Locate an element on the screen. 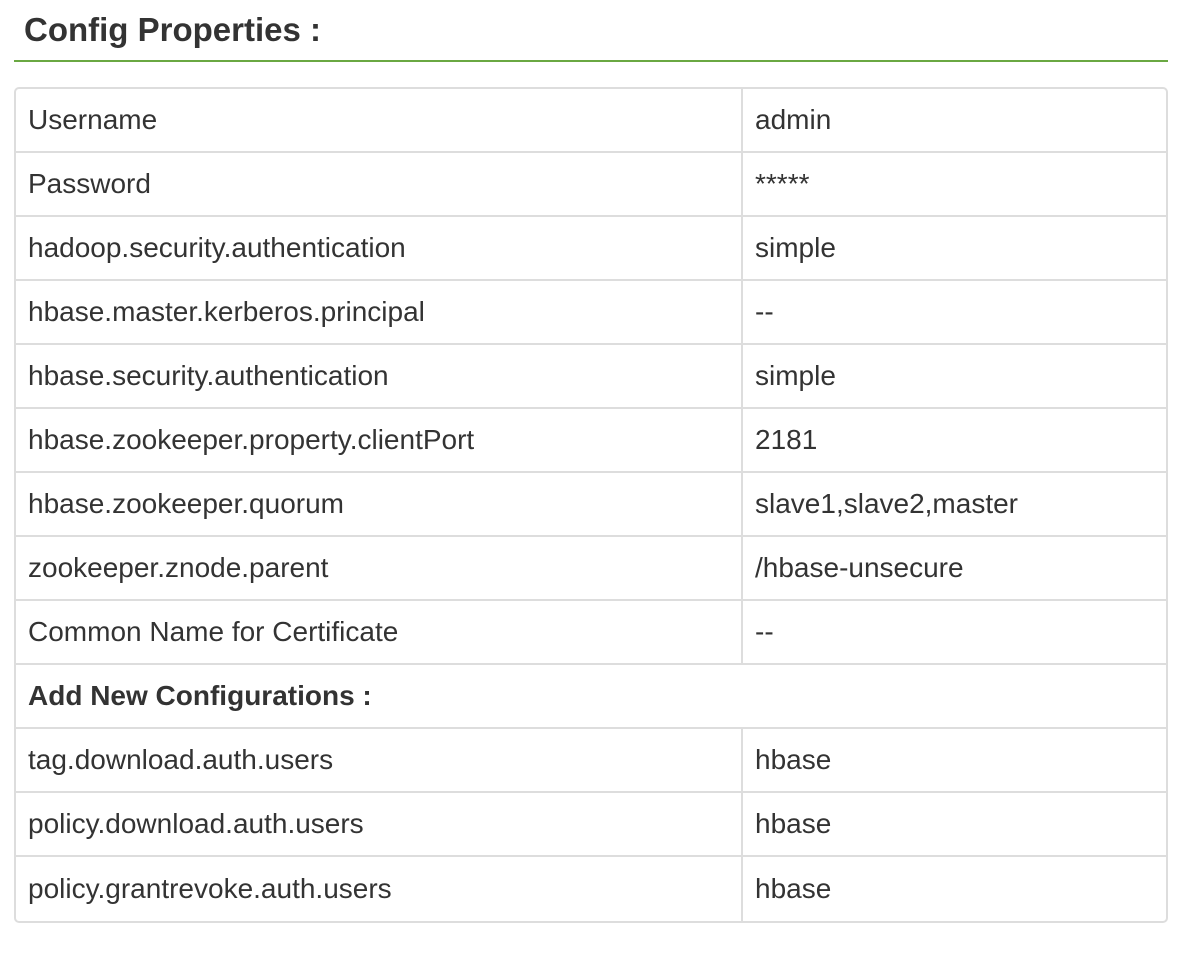 This screenshot has height=962, width=1186. table-row: policy.grantrevoke.auth.users hbase is located at coordinates (591, 889).